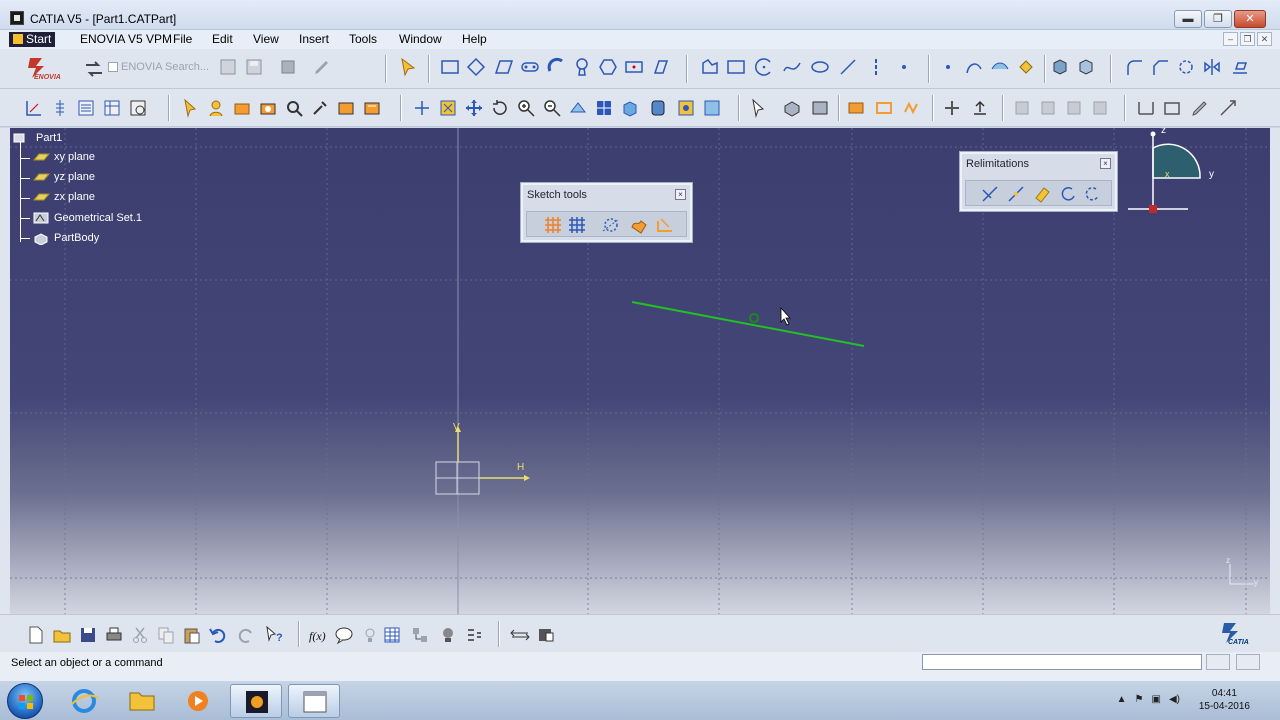 This screenshot has width=1280, height=720. What do you see at coordinates (1139, 699) in the screenshot?
I see `tray-flag-icon: ⚑` at bounding box center [1139, 699].